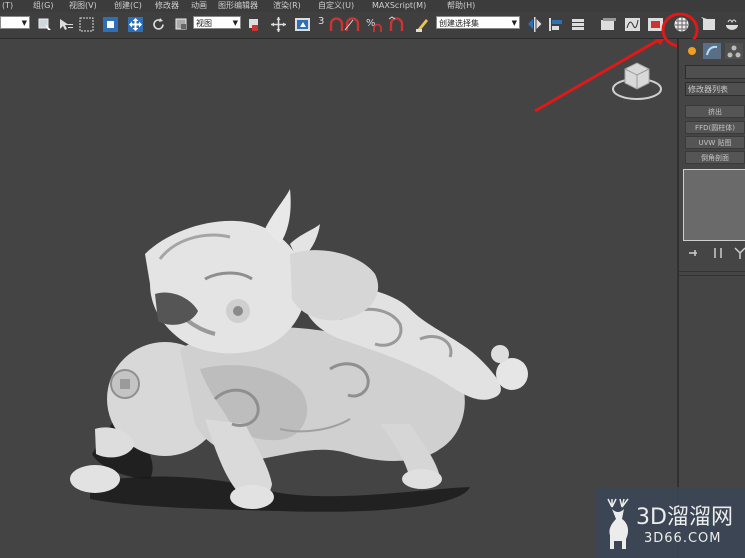 This screenshot has height=558, width=745. What do you see at coordinates (278, 24) in the screenshot?
I see `select-and-manipulate-icon` at bounding box center [278, 24].